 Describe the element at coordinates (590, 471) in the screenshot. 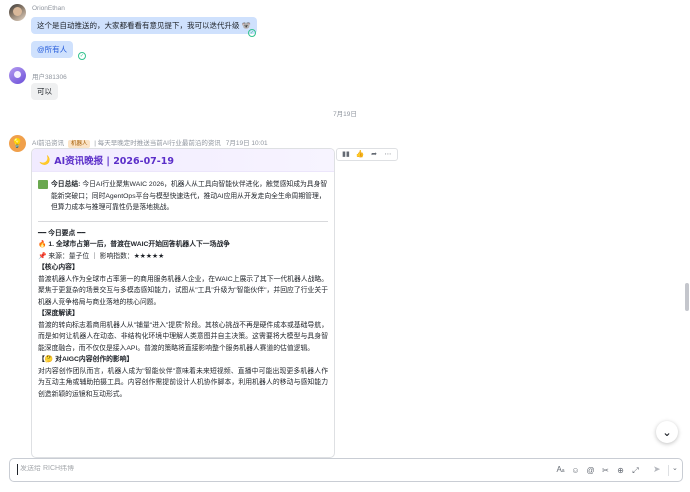

I see `mention-icon: @` at that location.